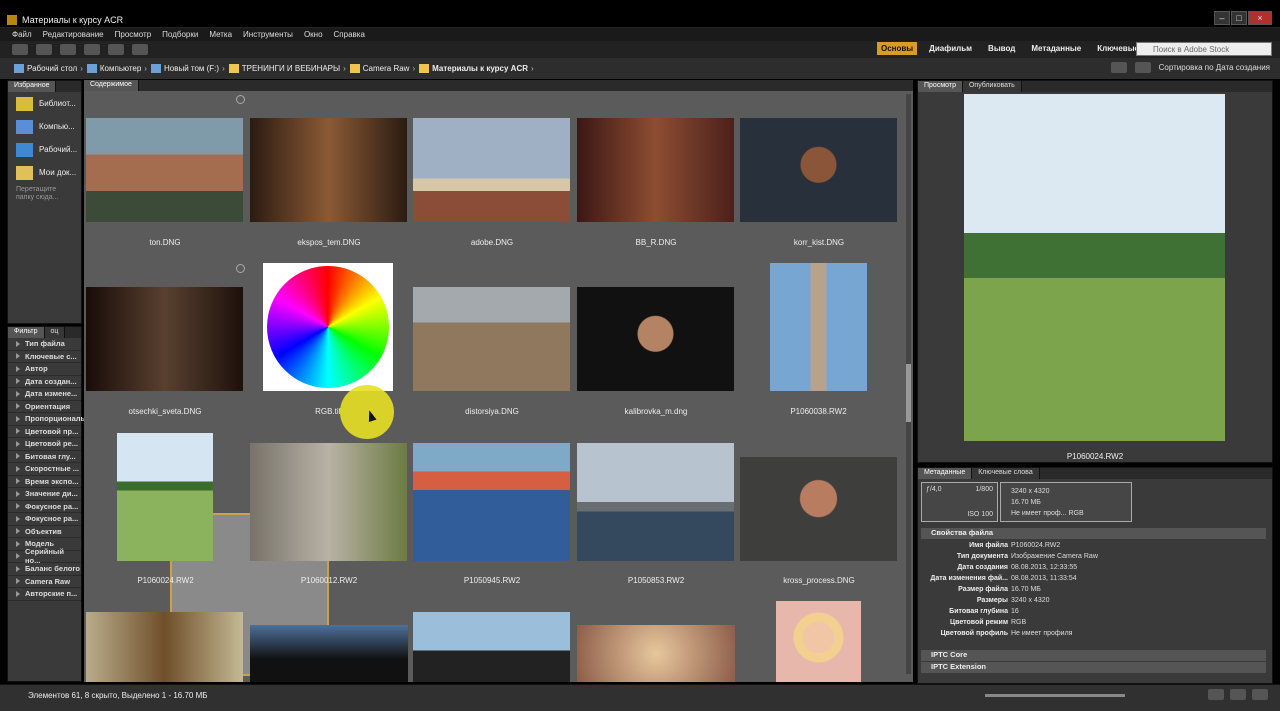 Image resolution: width=1280 pixels, height=711 pixels. I want to click on thumbnail-item: korr_kist.DNG, so click(819, 183).